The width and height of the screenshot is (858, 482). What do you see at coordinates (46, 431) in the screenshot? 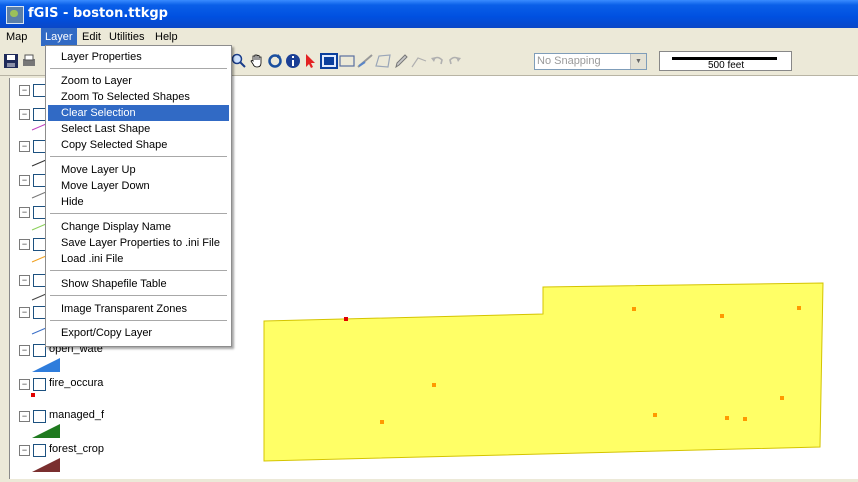
I see `managed-swatch-icon` at bounding box center [46, 431].